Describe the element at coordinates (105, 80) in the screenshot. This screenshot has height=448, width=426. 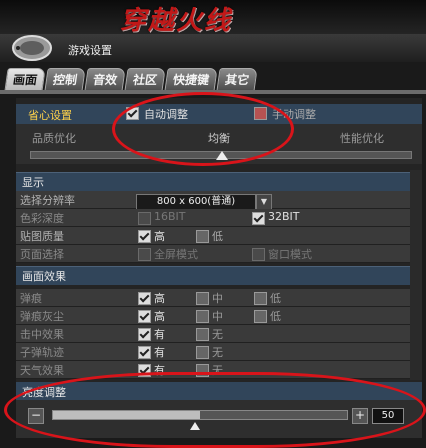
I see `tab-sound: 音效` at that location.